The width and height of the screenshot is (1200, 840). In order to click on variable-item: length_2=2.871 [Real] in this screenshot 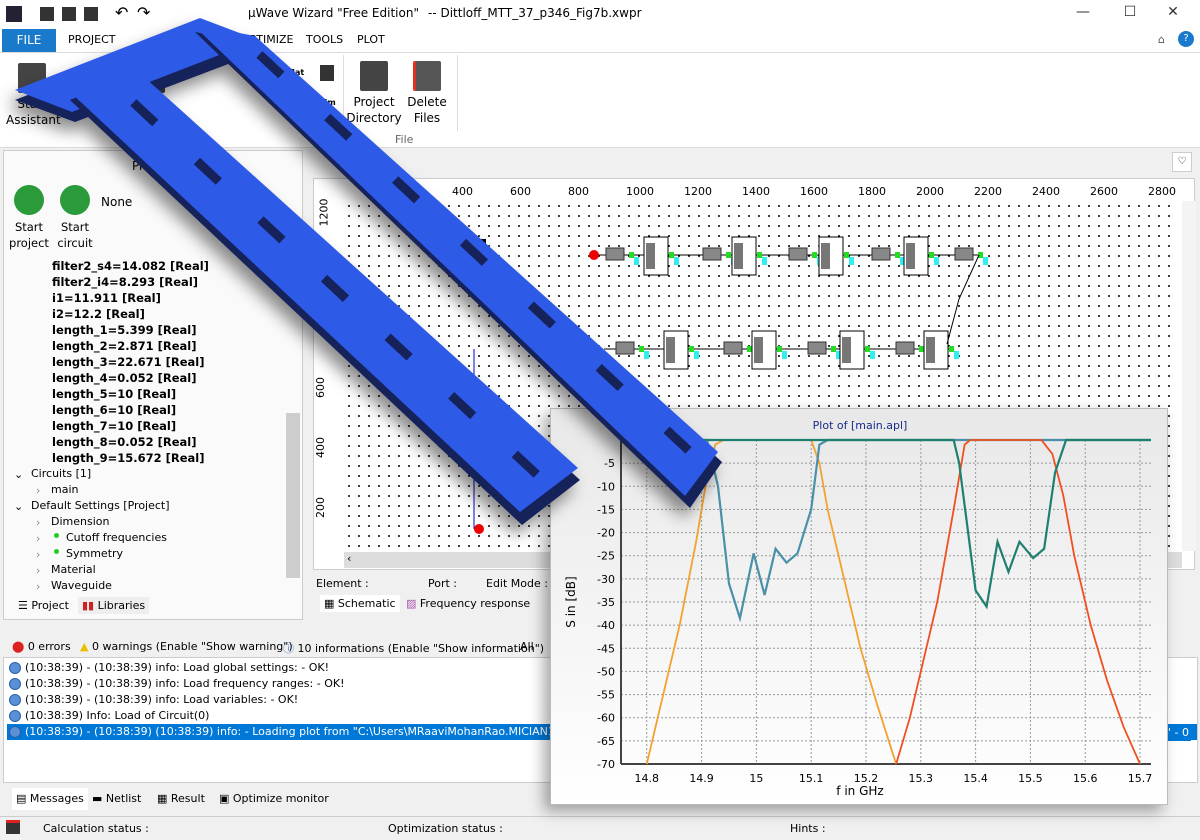, I will do `click(124, 346)`.